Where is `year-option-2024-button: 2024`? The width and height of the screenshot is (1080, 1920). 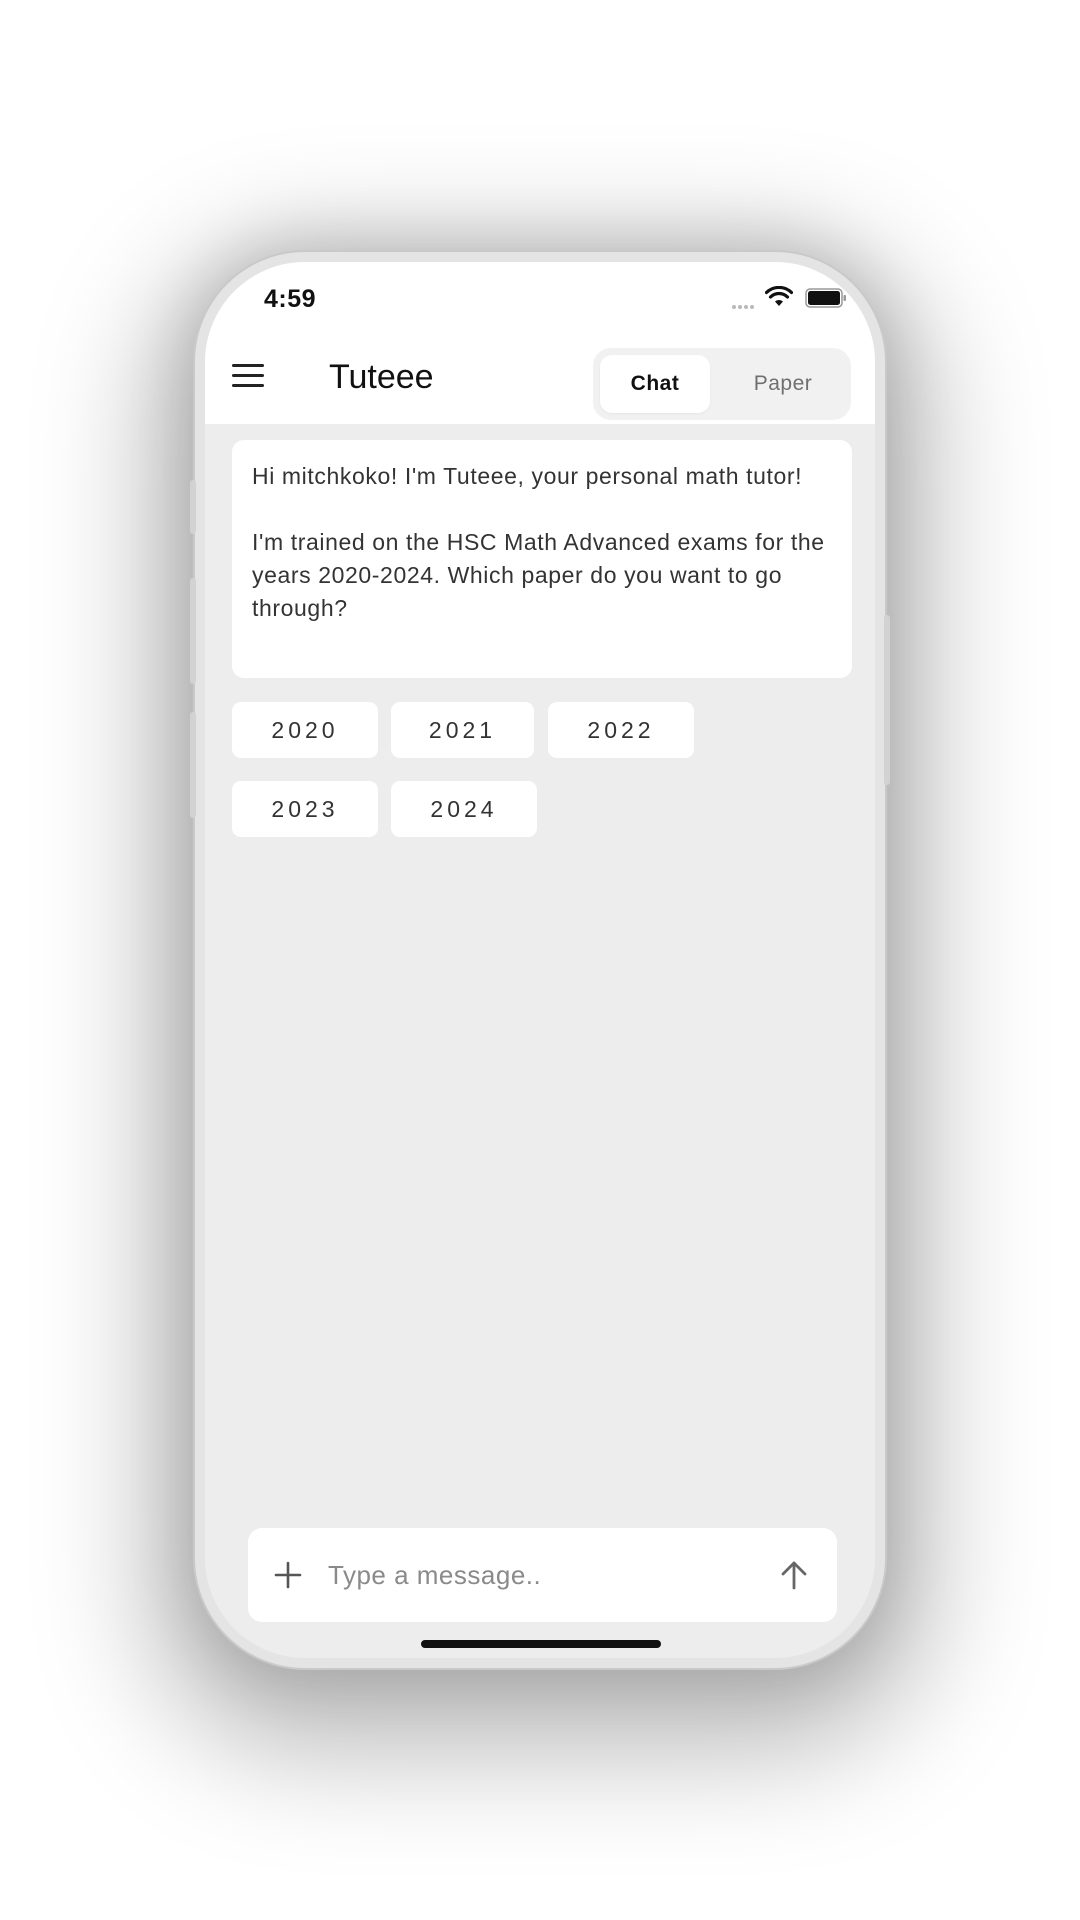
year-option-2024-button: 2024 is located at coordinates (464, 809).